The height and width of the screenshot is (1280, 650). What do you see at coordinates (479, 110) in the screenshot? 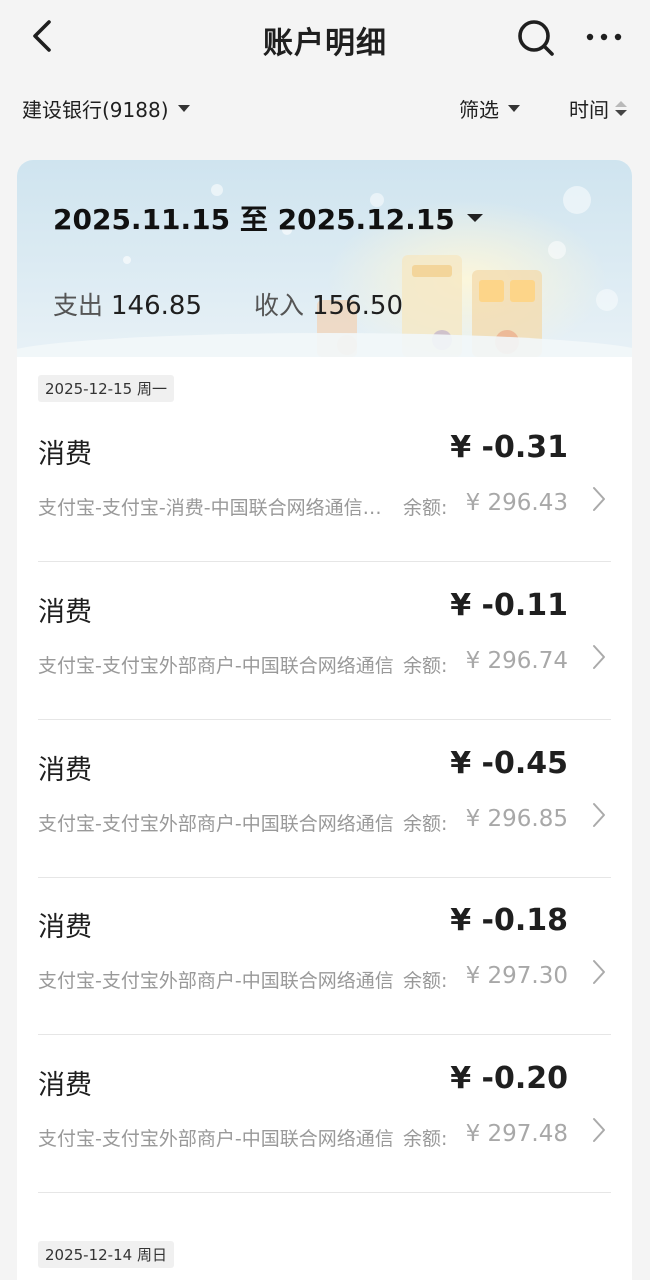
I see `filter-button-label: 筛选` at bounding box center [479, 110].